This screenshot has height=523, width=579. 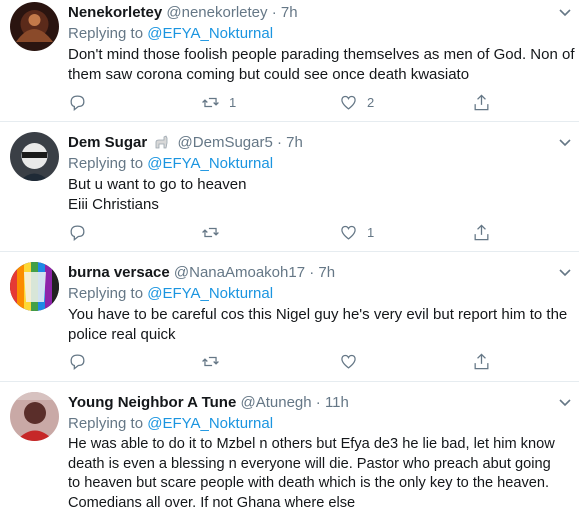 I want to click on display-name: Nenekorletey, so click(x=115, y=12).